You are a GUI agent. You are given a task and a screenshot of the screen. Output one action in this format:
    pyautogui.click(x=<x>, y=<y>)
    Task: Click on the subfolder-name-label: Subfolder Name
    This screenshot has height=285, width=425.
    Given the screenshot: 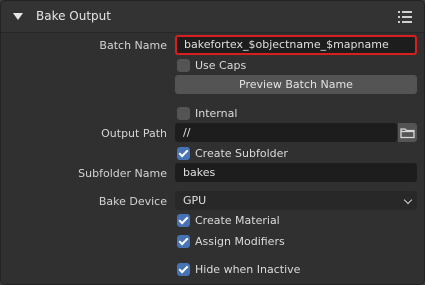 What is the action you would take?
    pyautogui.click(x=122, y=173)
    